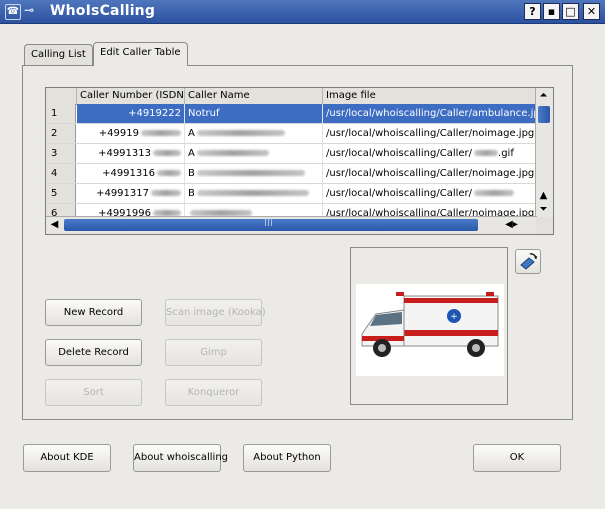 The height and width of the screenshot is (509, 605). Describe the element at coordinates (591, 11) in the screenshot. I see `close-button: ✕` at that location.